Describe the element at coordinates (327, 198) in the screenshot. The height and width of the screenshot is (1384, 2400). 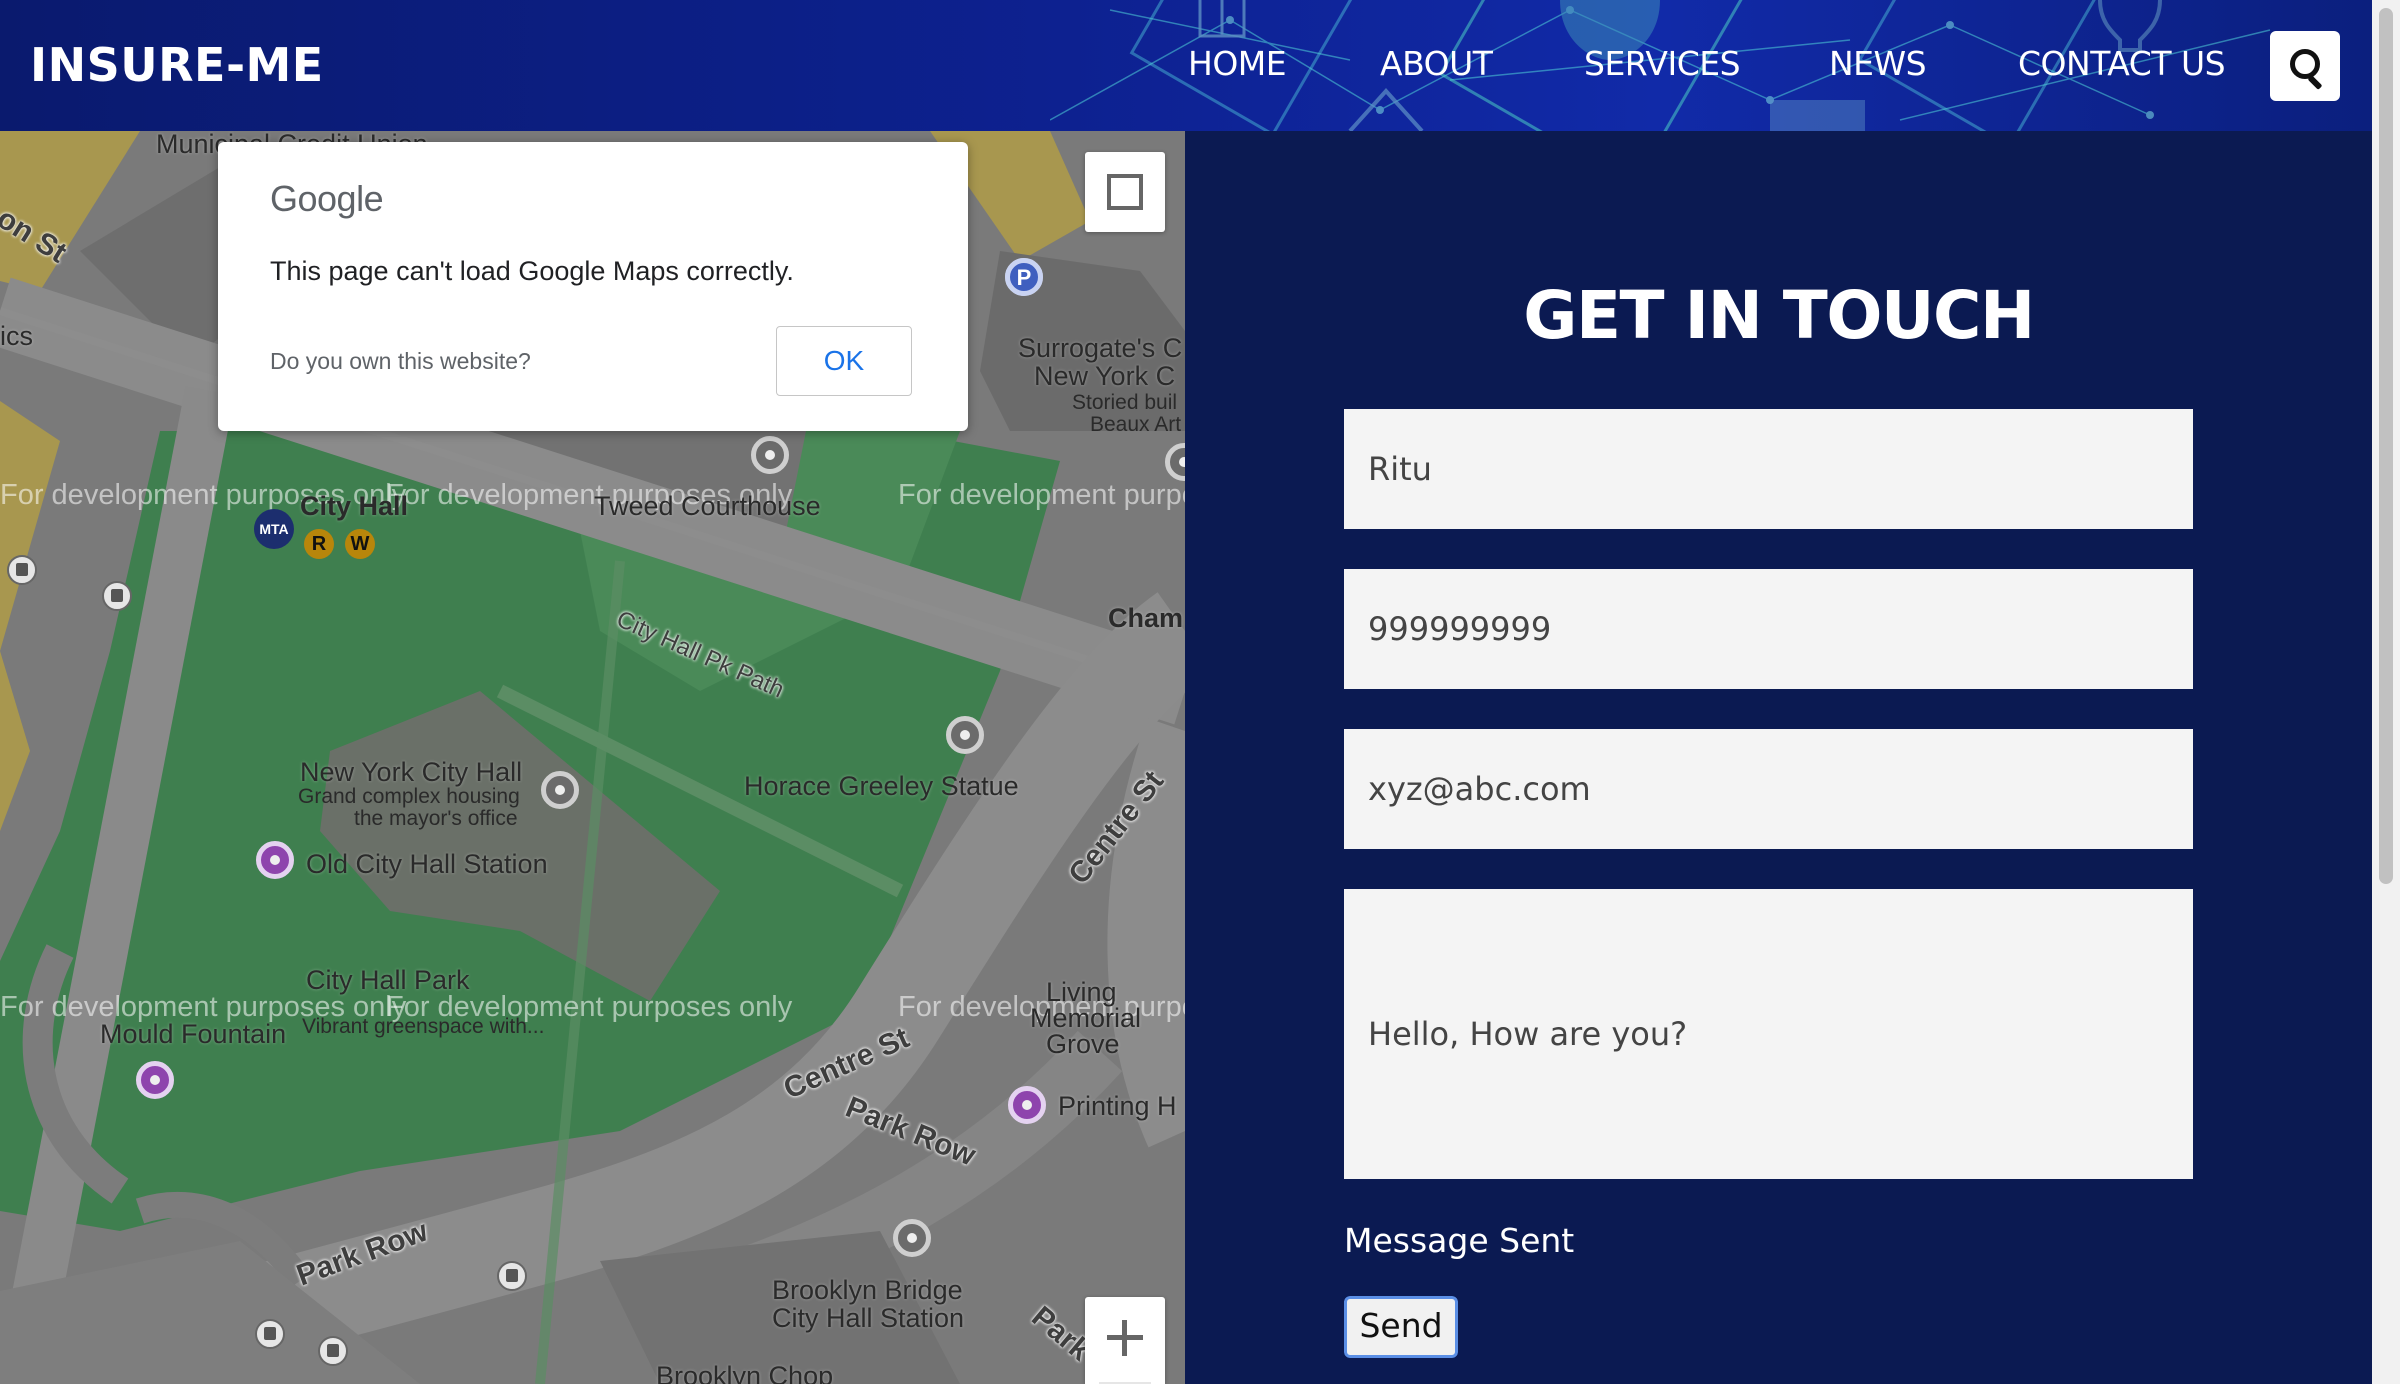
I see `google-logo: Google` at that location.